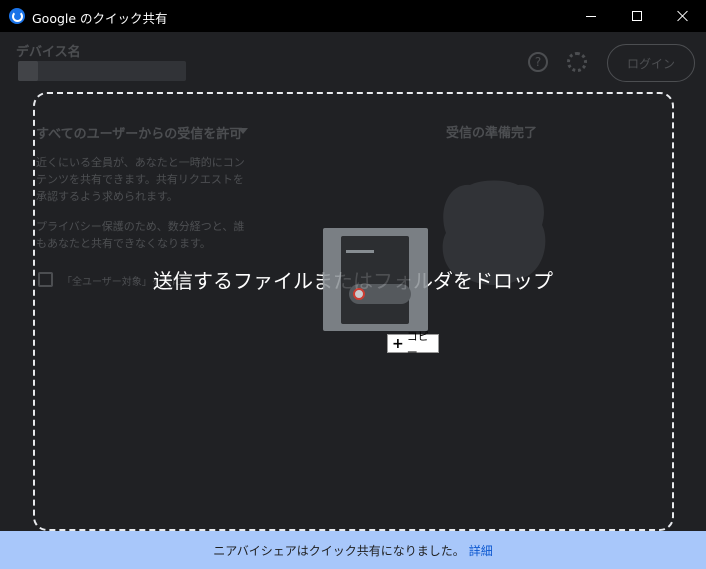 Image resolution: width=706 pixels, height=569 pixels. I want to click on maximize-button, so click(637, 16).